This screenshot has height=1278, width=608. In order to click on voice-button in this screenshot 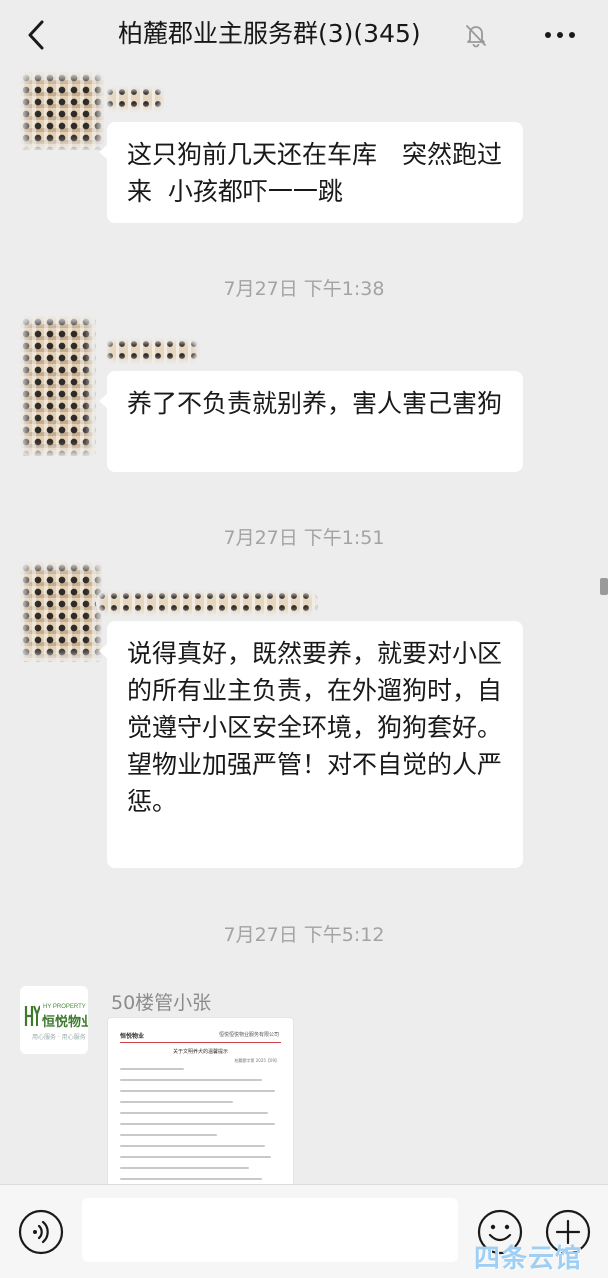, I will do `click(41, 1232)`.